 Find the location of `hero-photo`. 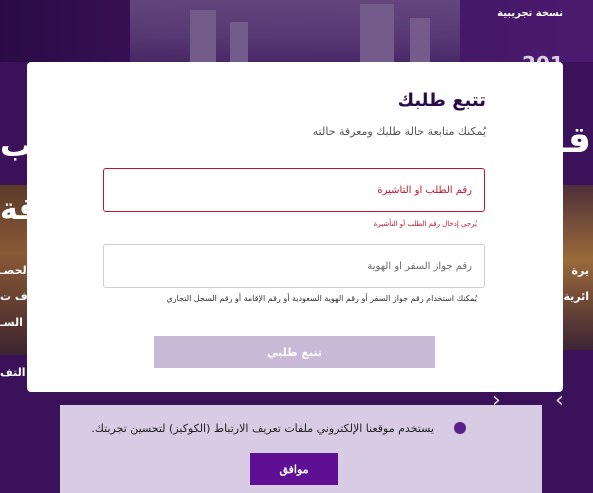

hero-photo is located at coordinates (295, 31).